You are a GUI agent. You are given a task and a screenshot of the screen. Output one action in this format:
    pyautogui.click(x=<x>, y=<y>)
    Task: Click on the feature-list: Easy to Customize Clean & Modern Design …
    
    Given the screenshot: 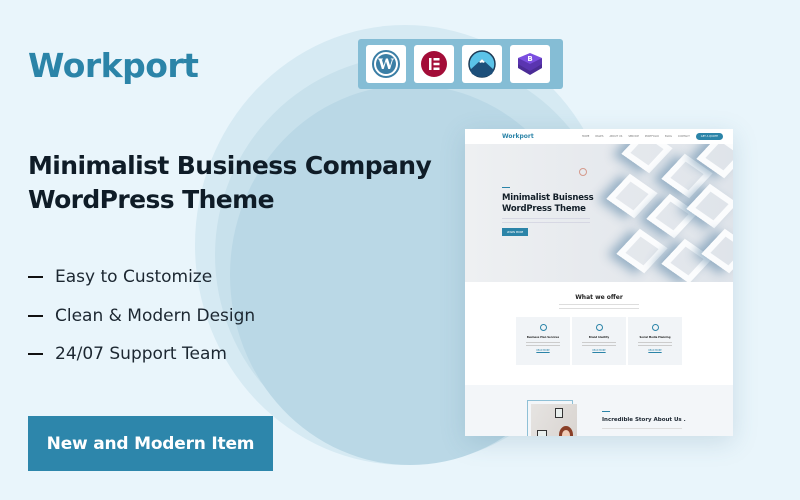 What is the action you would take?
    pyautogui.click(x=141, y=316)
    